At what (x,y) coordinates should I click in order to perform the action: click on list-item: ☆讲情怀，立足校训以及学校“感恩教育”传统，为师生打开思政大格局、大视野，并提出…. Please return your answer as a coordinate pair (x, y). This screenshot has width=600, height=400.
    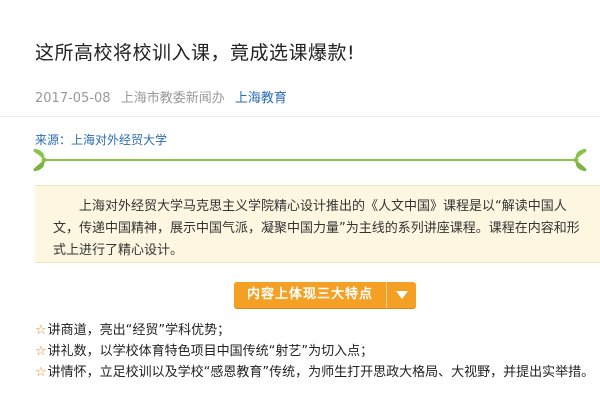
    Looking at the image, I should click on (315, 372).